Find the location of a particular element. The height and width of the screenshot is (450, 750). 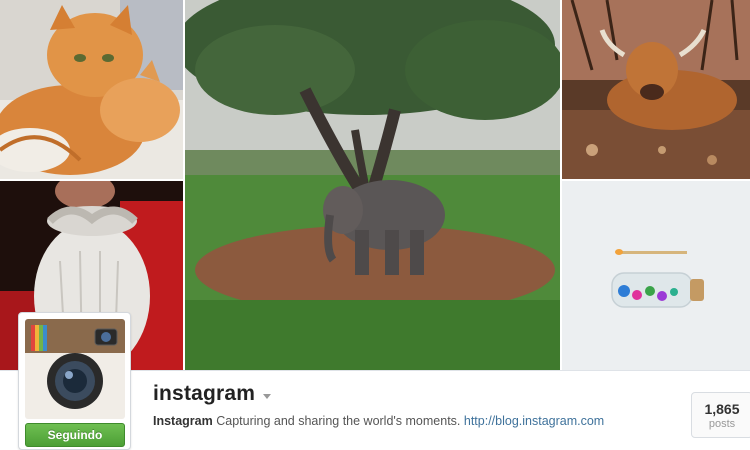

follow-button: Seguindo is located at coordinates (75, 435).